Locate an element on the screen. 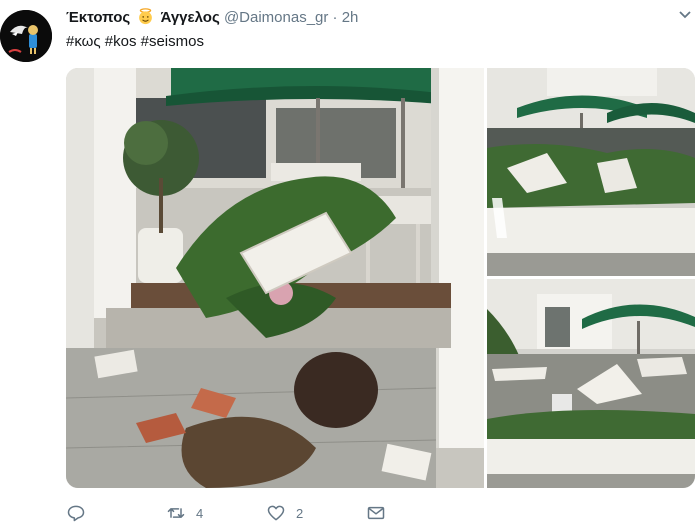 The height and width of the screenshot is (523, 700). reply-button is located at coordinates (81, 513).